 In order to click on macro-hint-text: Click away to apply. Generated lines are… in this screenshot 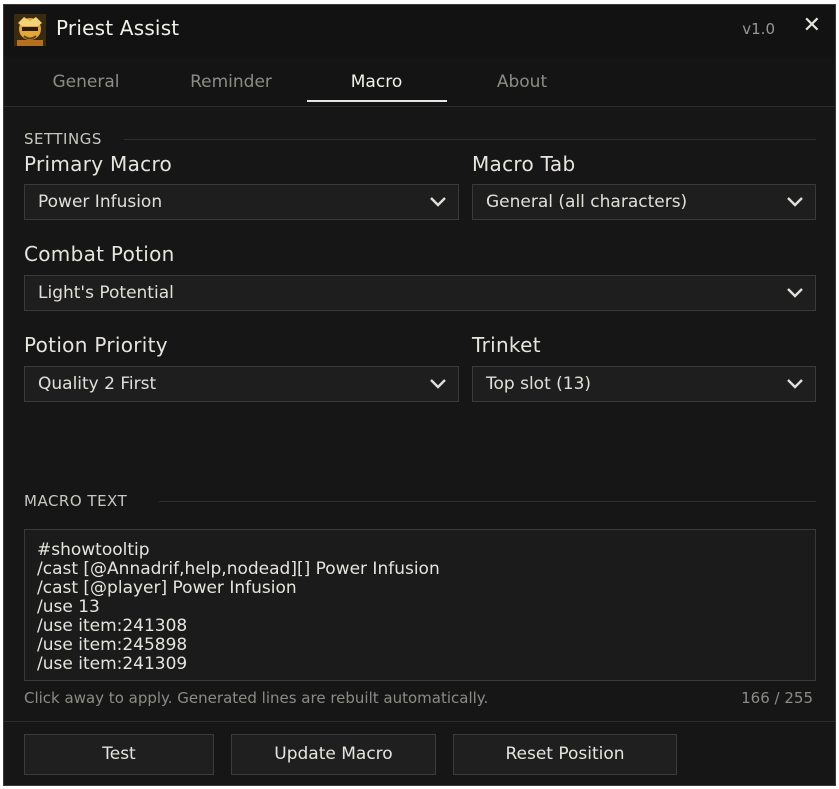, I will do `click(256, 698)`.